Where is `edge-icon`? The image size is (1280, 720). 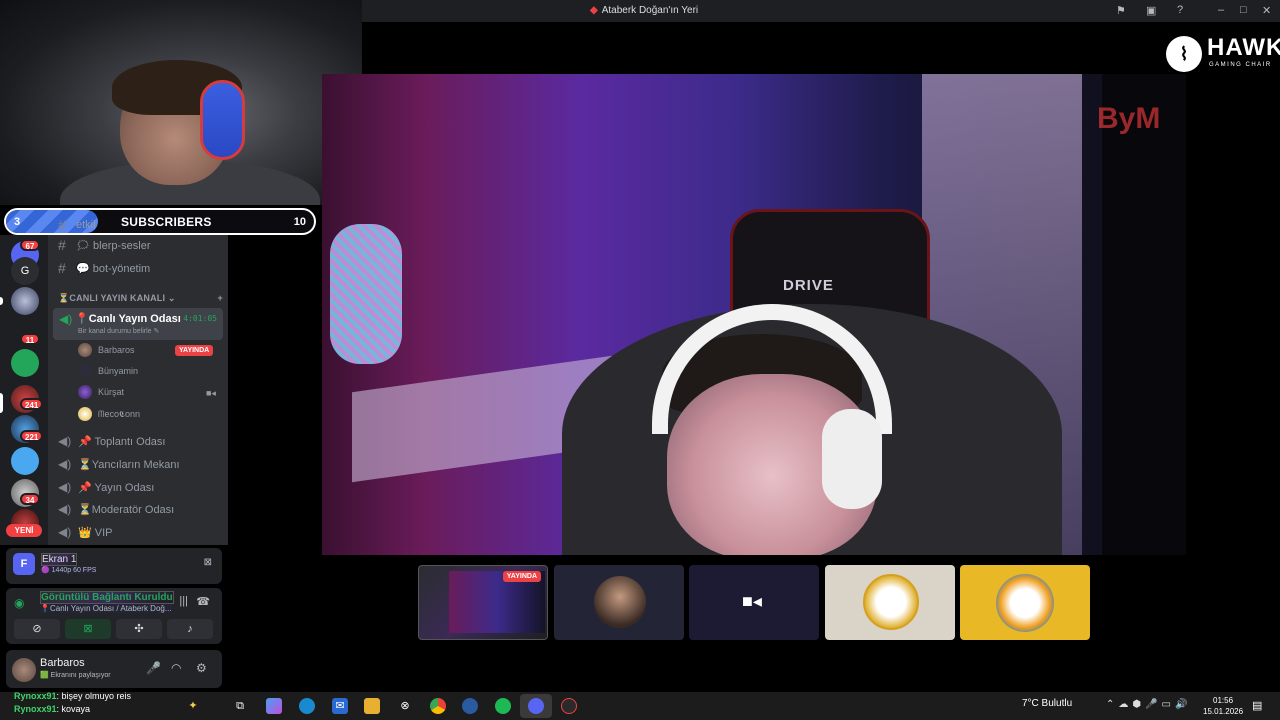
edge-icon is located at coordinates (307, 706).